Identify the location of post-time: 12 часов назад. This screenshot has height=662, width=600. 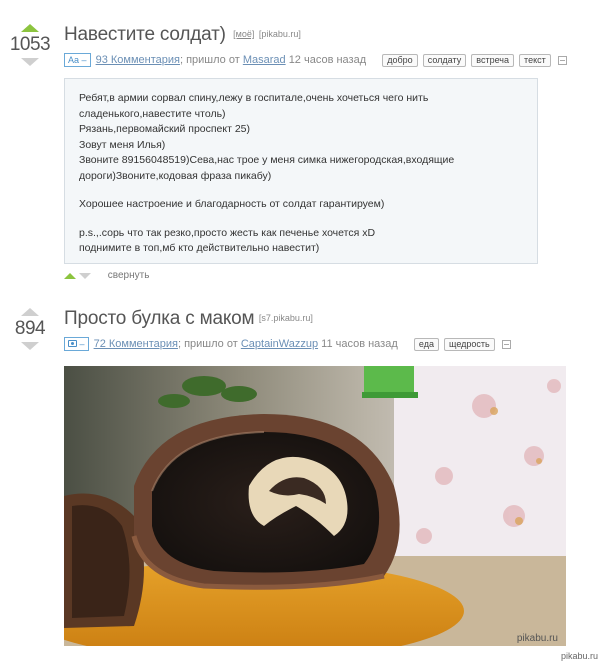
(327, 60).